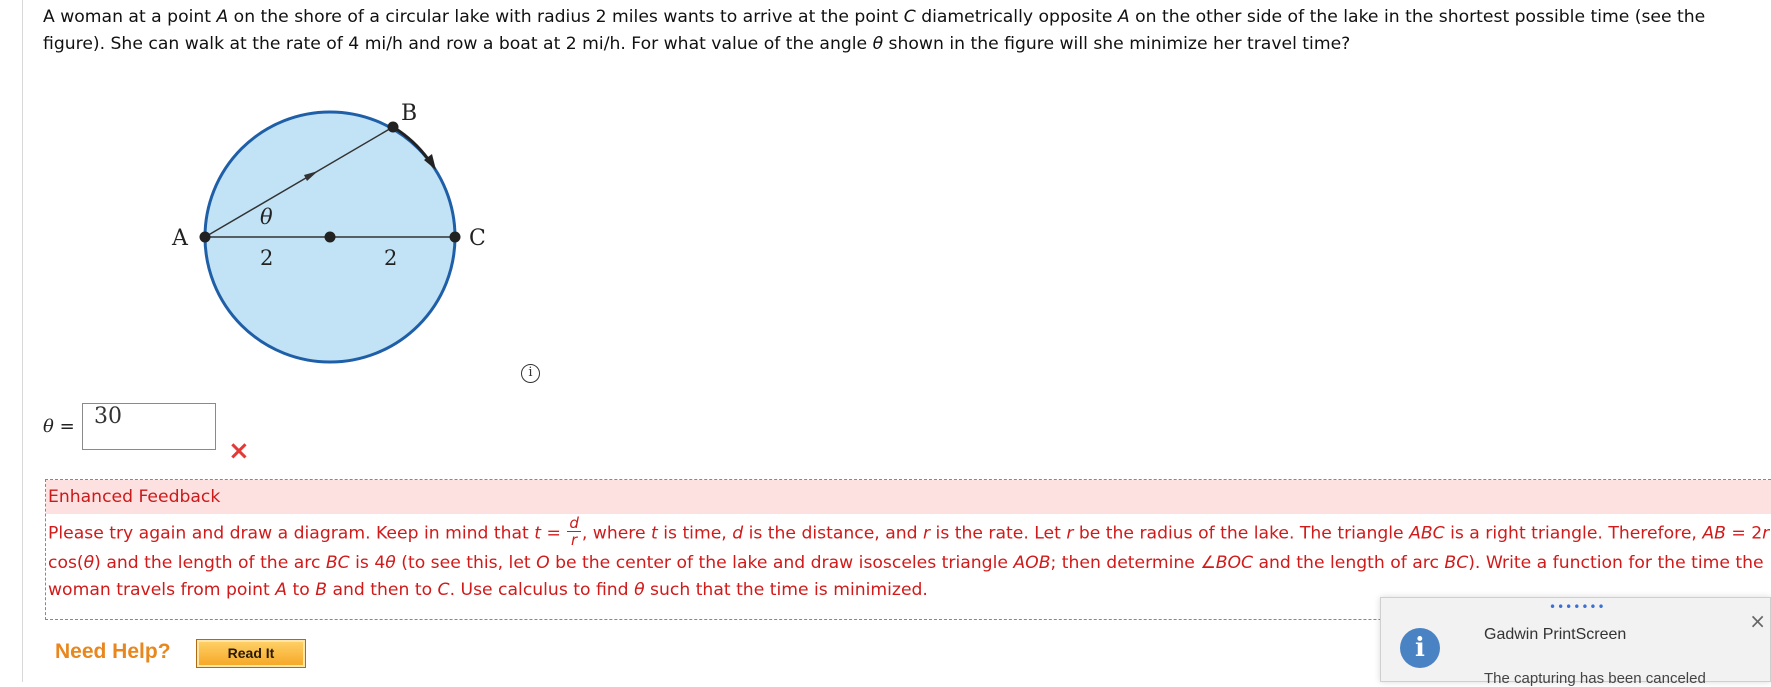 The image size is (1771, 687). I want to click on label-b: B, so click(409, 113).